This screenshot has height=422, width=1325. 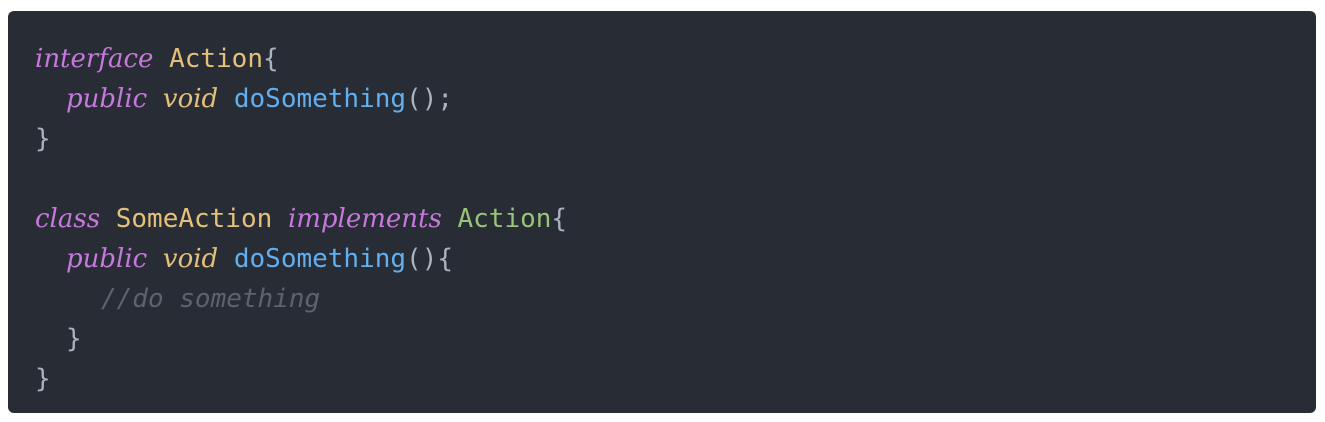 What do you see at coordinates (675, 99) in the screenshot?
I see `code-line-2: public void doSomething();` at bounding box center [675, 99].